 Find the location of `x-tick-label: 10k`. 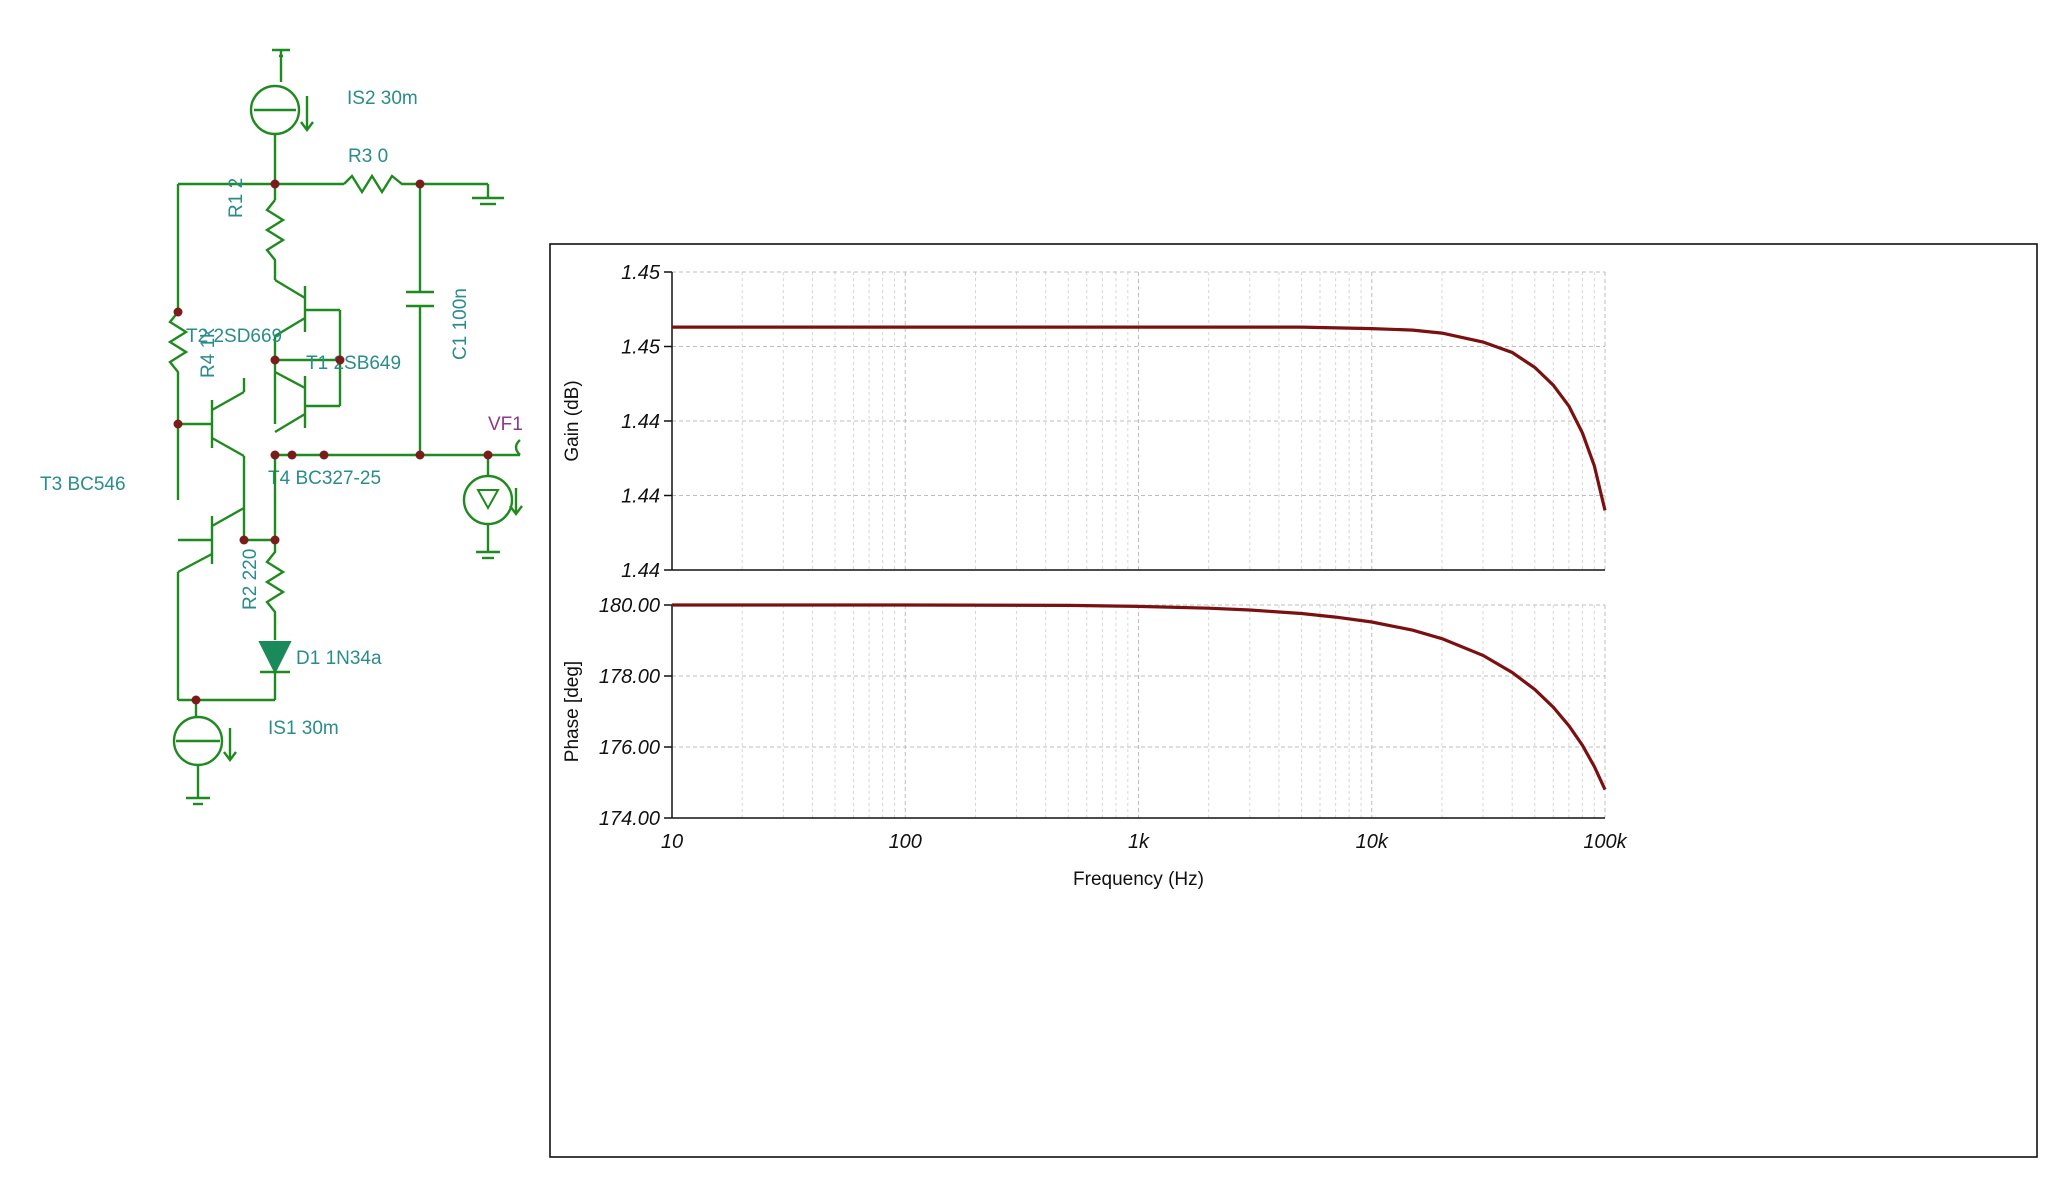

x-tick-label: 10k is located at coordinates (1372, 842).